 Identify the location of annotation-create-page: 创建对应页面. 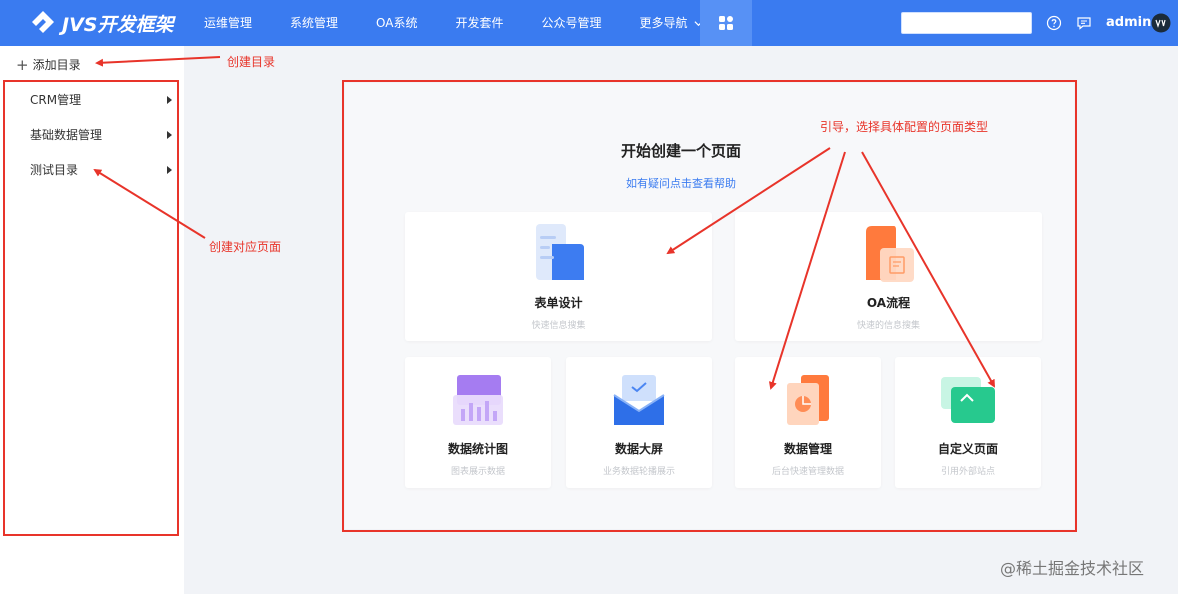
(245, 247).